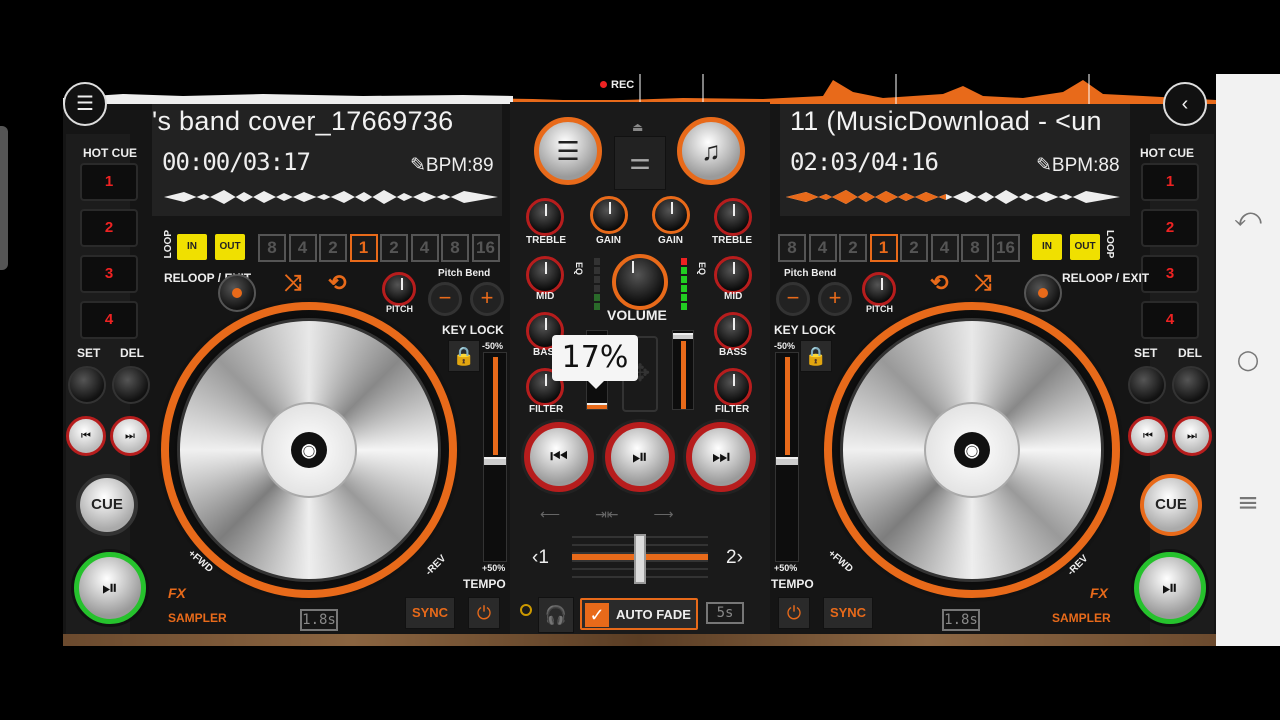 This screenshot has height=720, width=1280. Describe the element at coordinates (711, 151) in the screenshot. I see `music-library-button: ♫` at that location.